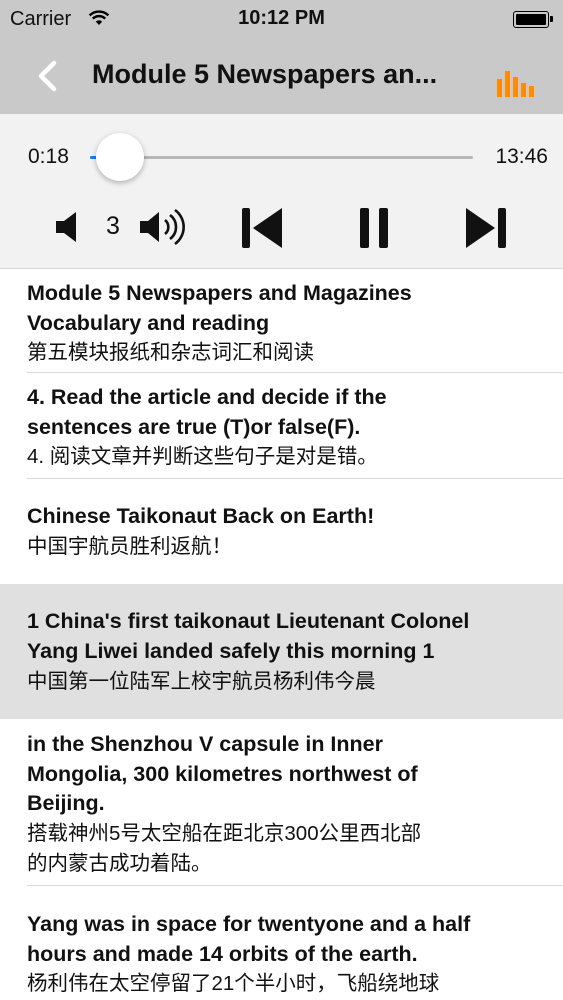 This screenshot has width=563, height=1000. What do you see at coordinates (48, 156) in the screenshot?
I see `current-time: 0:18` at bounding box center [48, 156].